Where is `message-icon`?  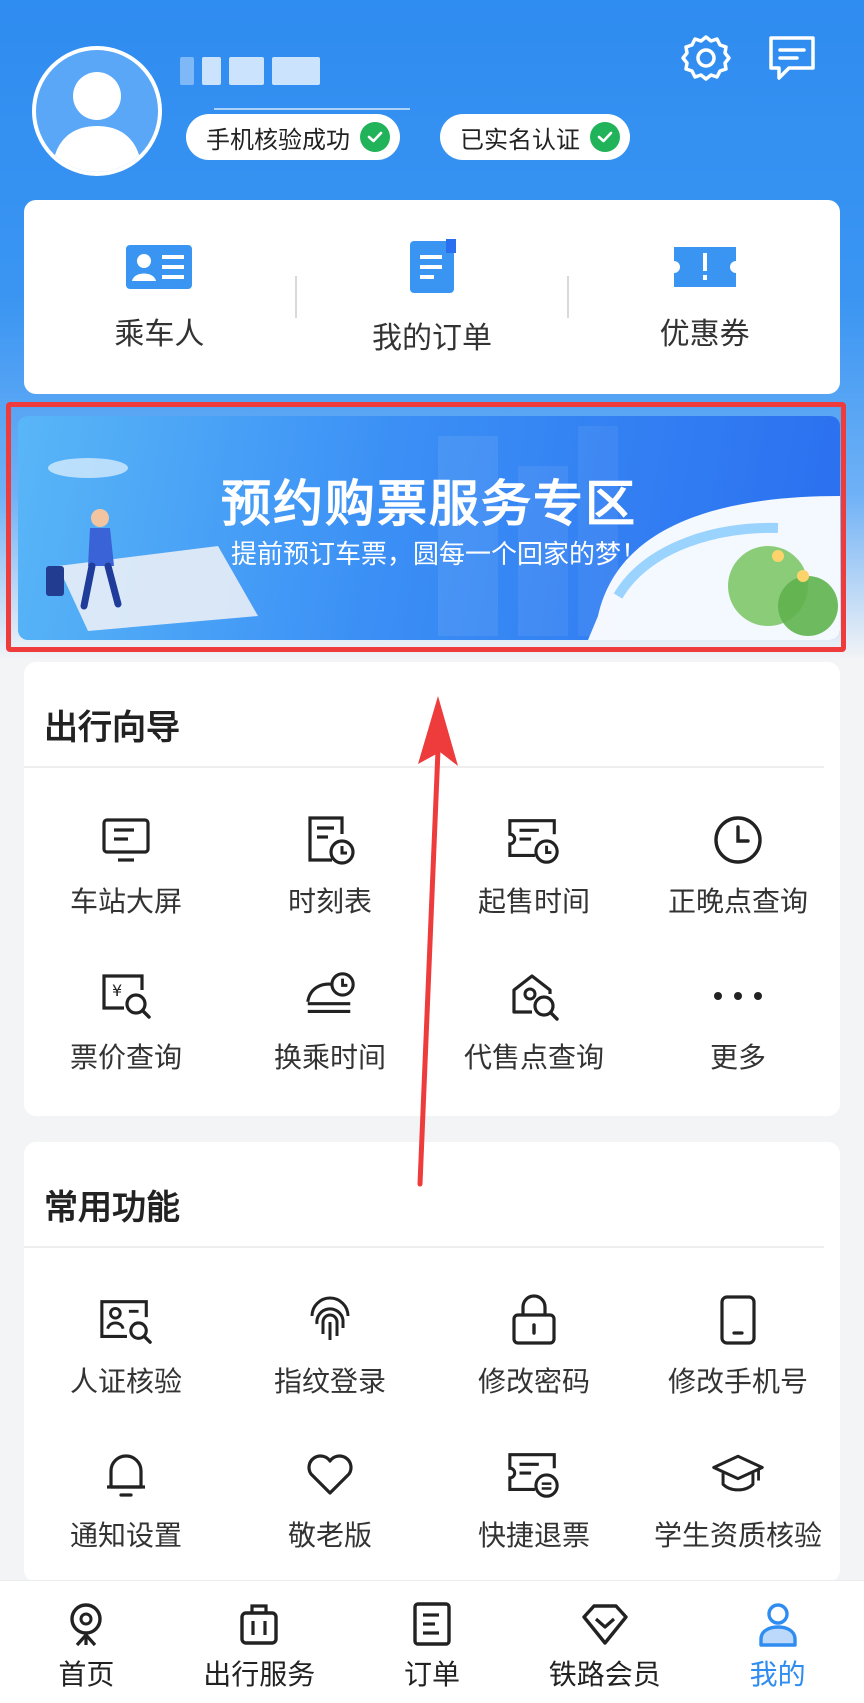 message-icon is located at coordinates (792, 58).